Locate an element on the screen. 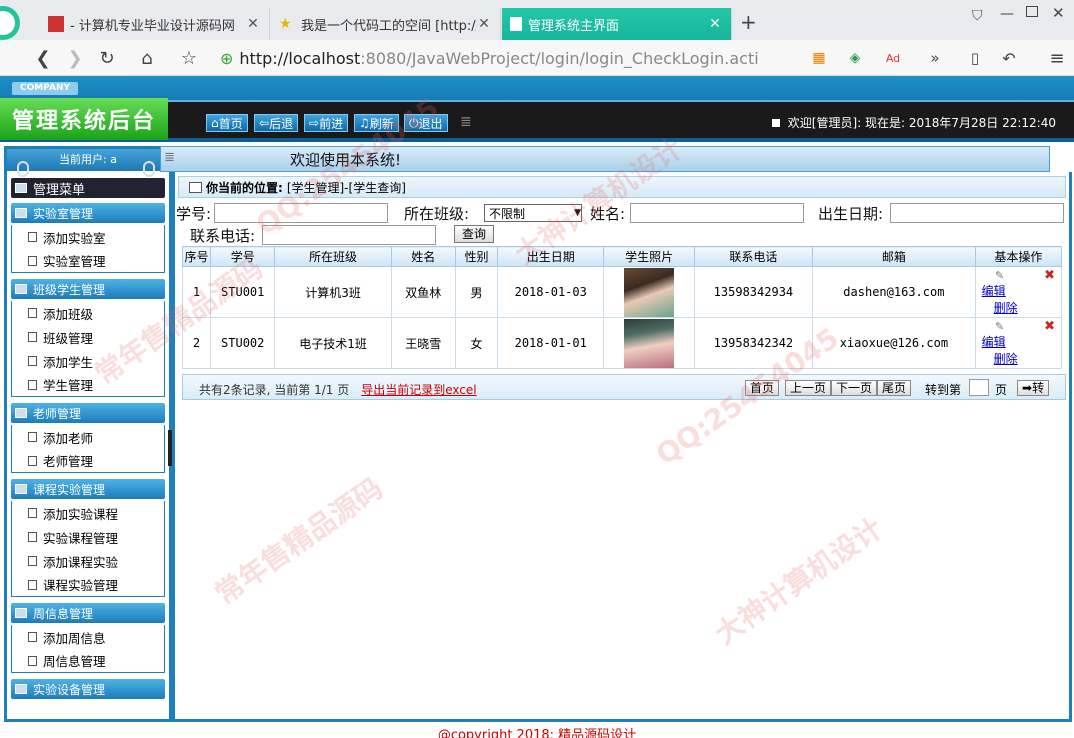  shirt-icon: ⛉ is located at coordinates (977, 16).